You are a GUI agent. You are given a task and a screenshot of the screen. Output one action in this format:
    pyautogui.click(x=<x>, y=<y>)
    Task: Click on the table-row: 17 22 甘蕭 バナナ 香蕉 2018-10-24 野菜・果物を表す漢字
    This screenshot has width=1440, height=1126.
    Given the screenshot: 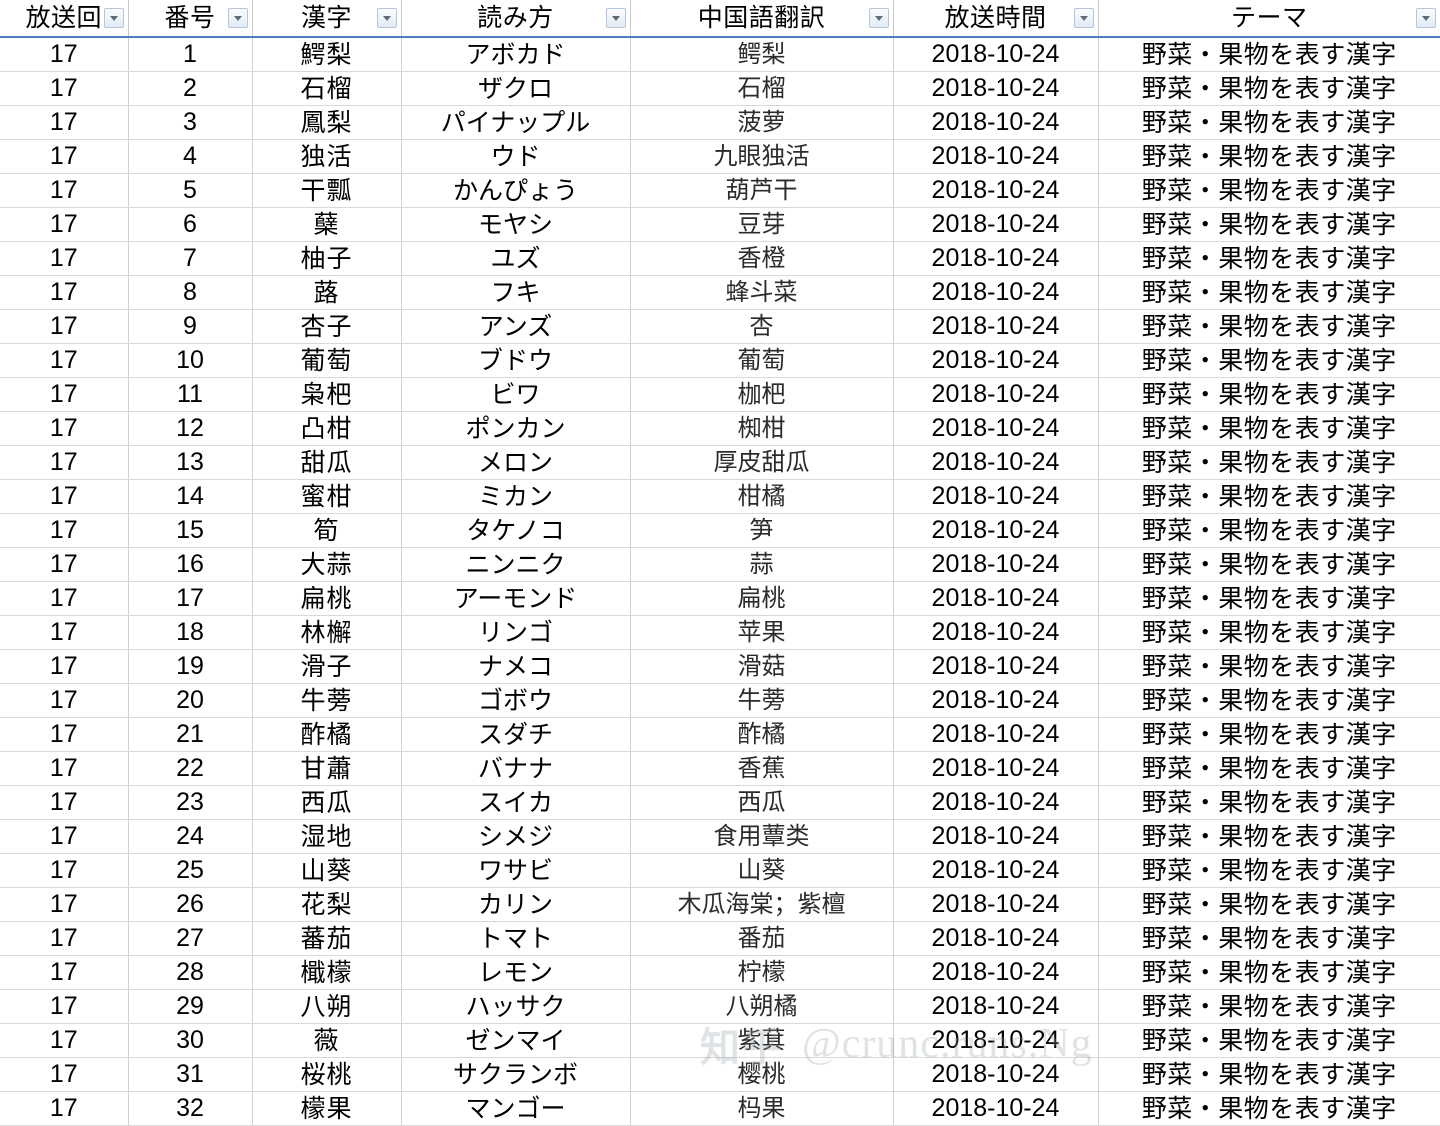 What is the action you would take?
    pyautogui.click(x=720, y=768)
    